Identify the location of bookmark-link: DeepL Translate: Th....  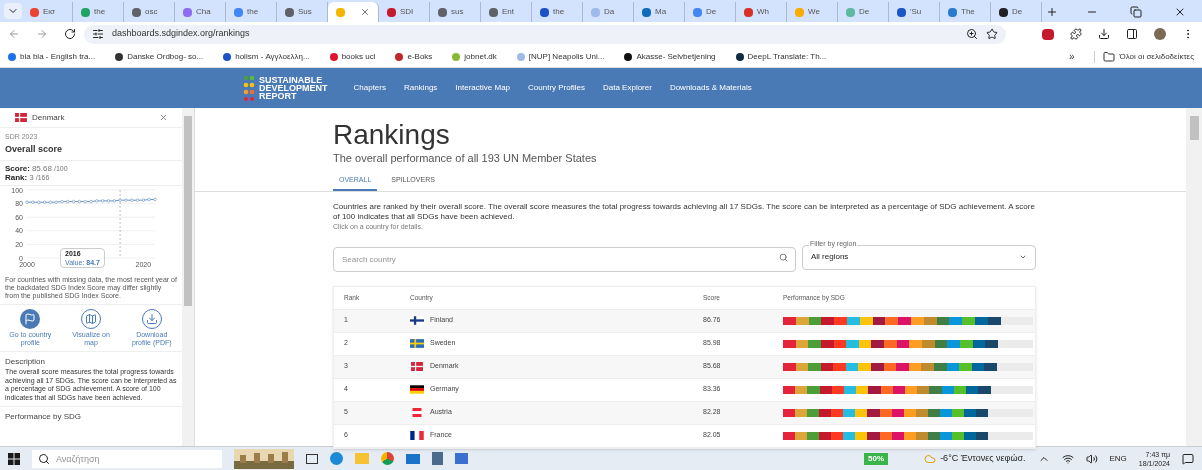
(781, 56).